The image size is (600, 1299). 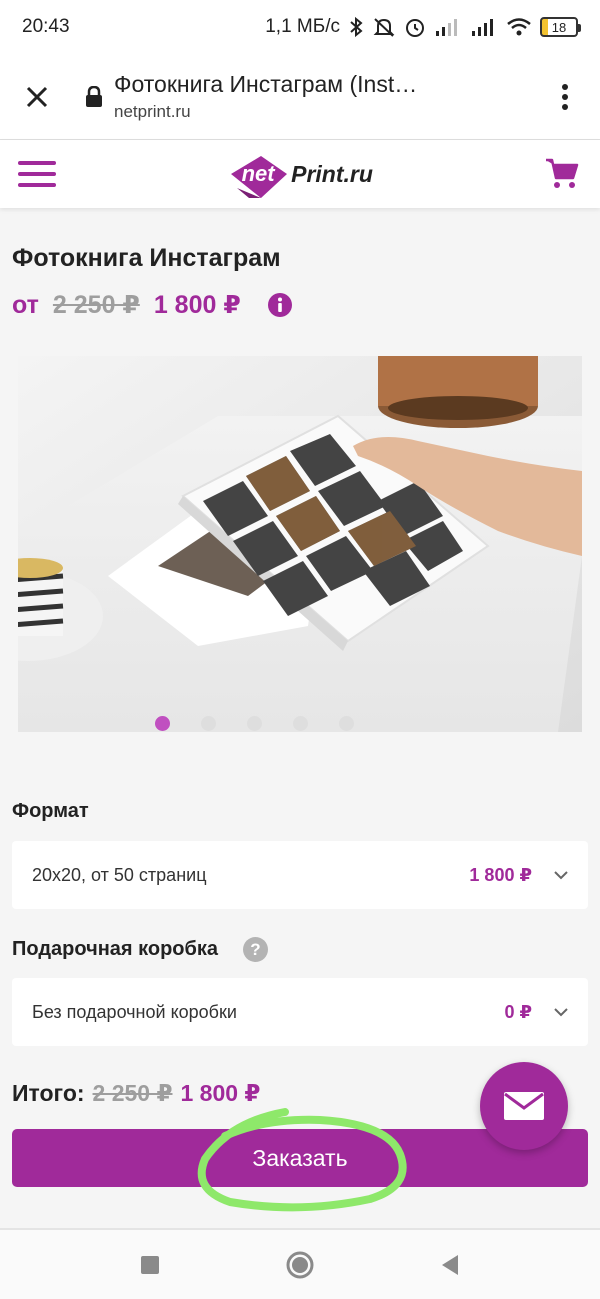 What do you see at coordinates (134, 1011) in the screenshot?
I see `gift-box-value: Без подарочной коробки` at bounding box center [134, 1011].